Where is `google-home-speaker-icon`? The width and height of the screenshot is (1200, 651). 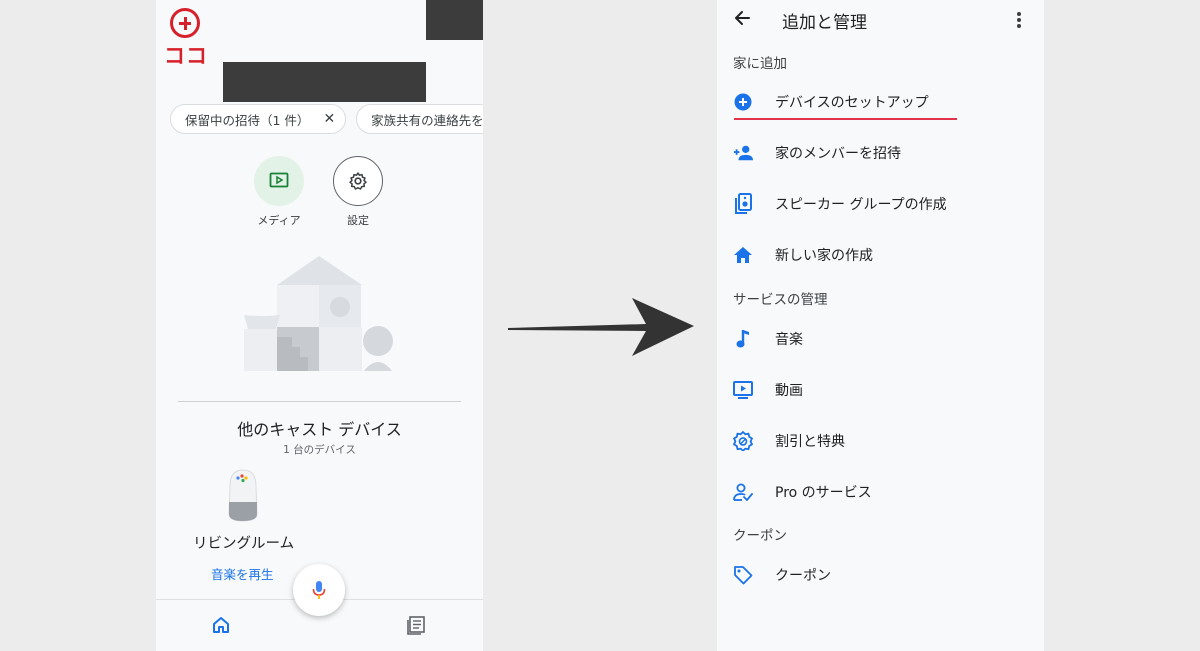
google-home-speaker-icon is located at coordinates (243, 496).